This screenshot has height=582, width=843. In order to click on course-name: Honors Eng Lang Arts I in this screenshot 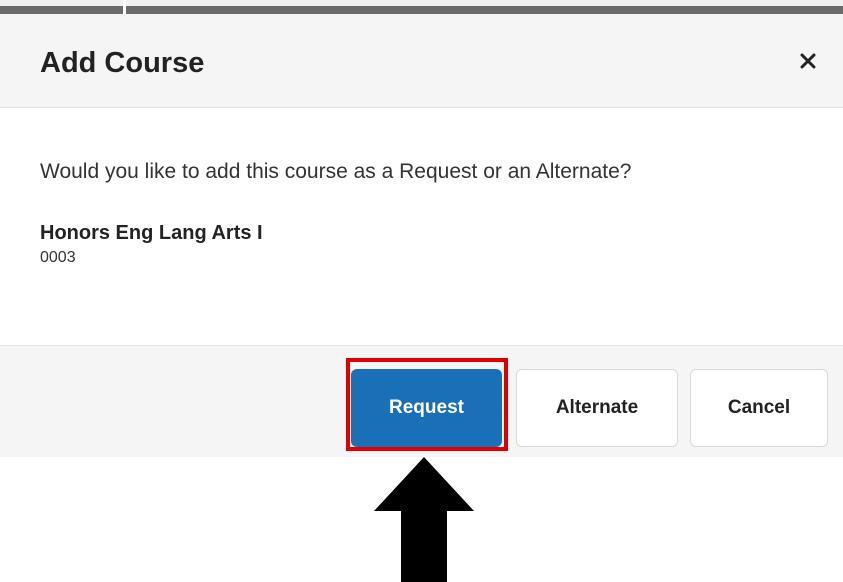, I will do `click(151, 233)`.